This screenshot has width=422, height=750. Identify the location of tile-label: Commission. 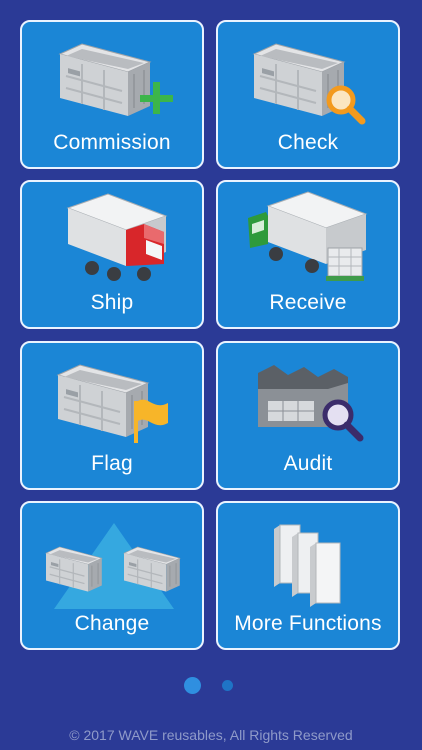
(112, 142).